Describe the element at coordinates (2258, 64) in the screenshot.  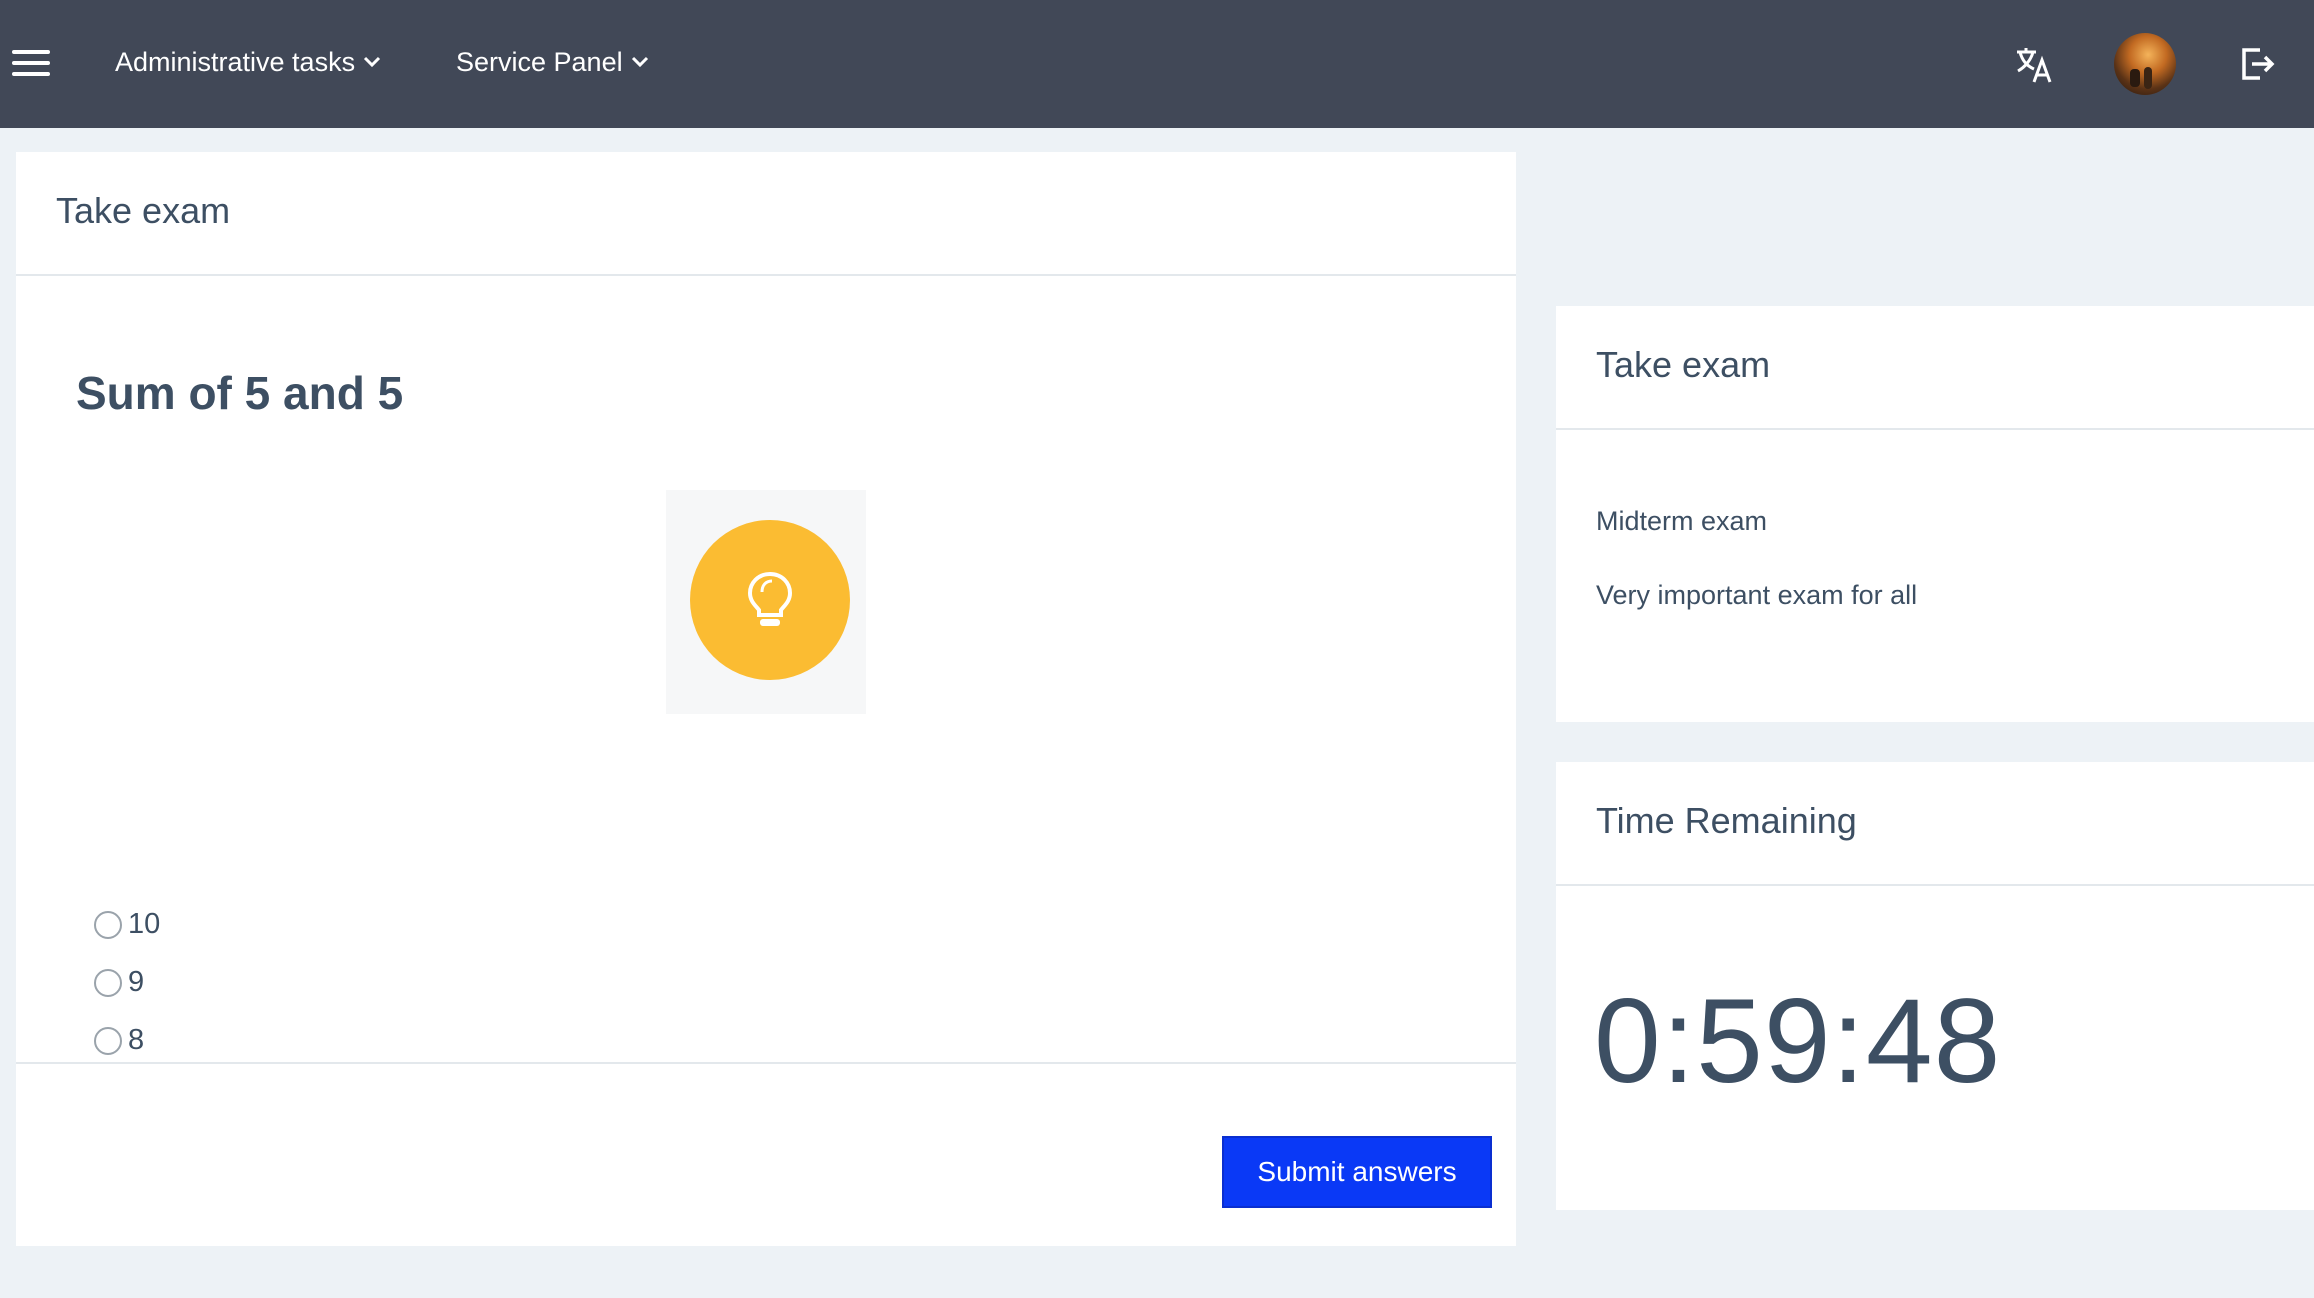
I see `logout-icon` at that location.